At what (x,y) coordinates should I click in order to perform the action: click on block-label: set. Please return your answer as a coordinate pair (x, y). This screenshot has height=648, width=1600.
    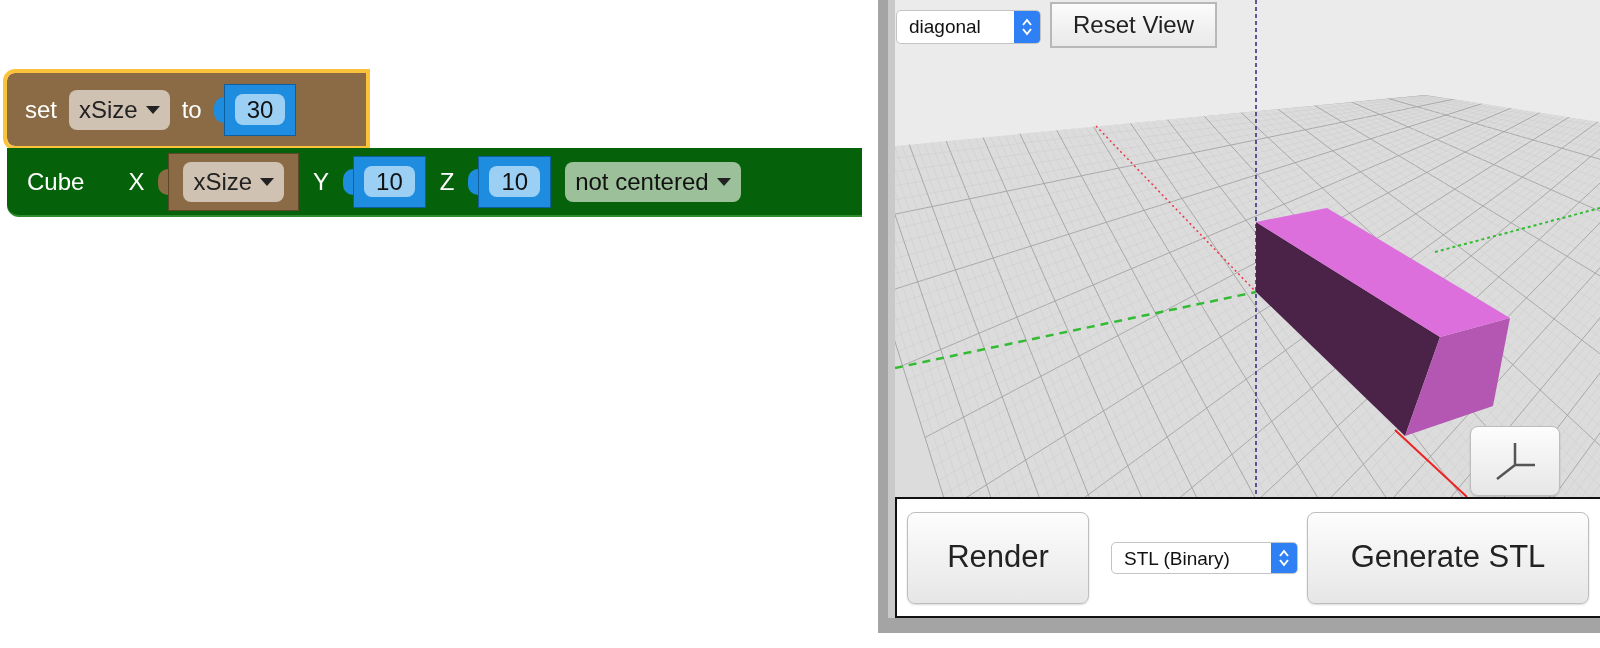
    Looking at the image, I should click on (41, 109).